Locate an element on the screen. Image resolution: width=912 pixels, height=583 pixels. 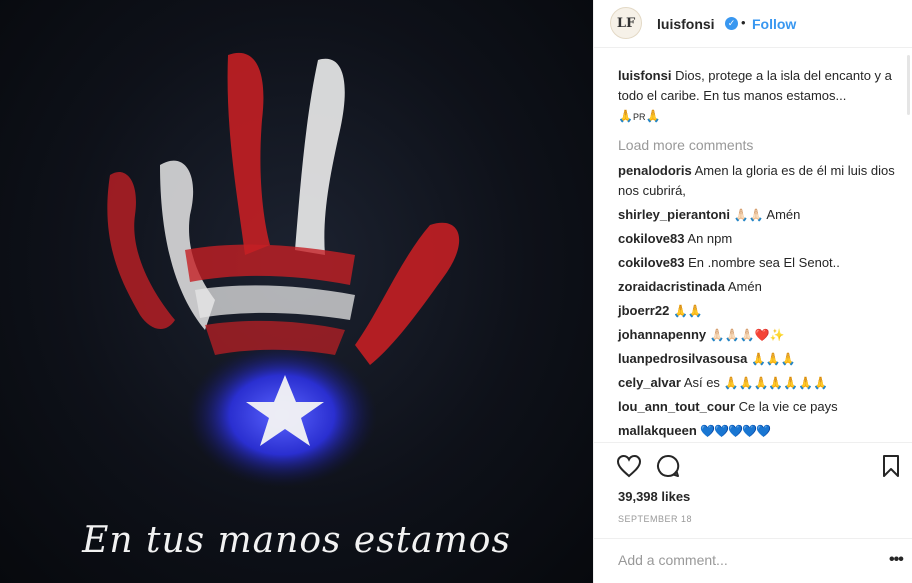
bookmark-icon is located at coordinates (891, 466).